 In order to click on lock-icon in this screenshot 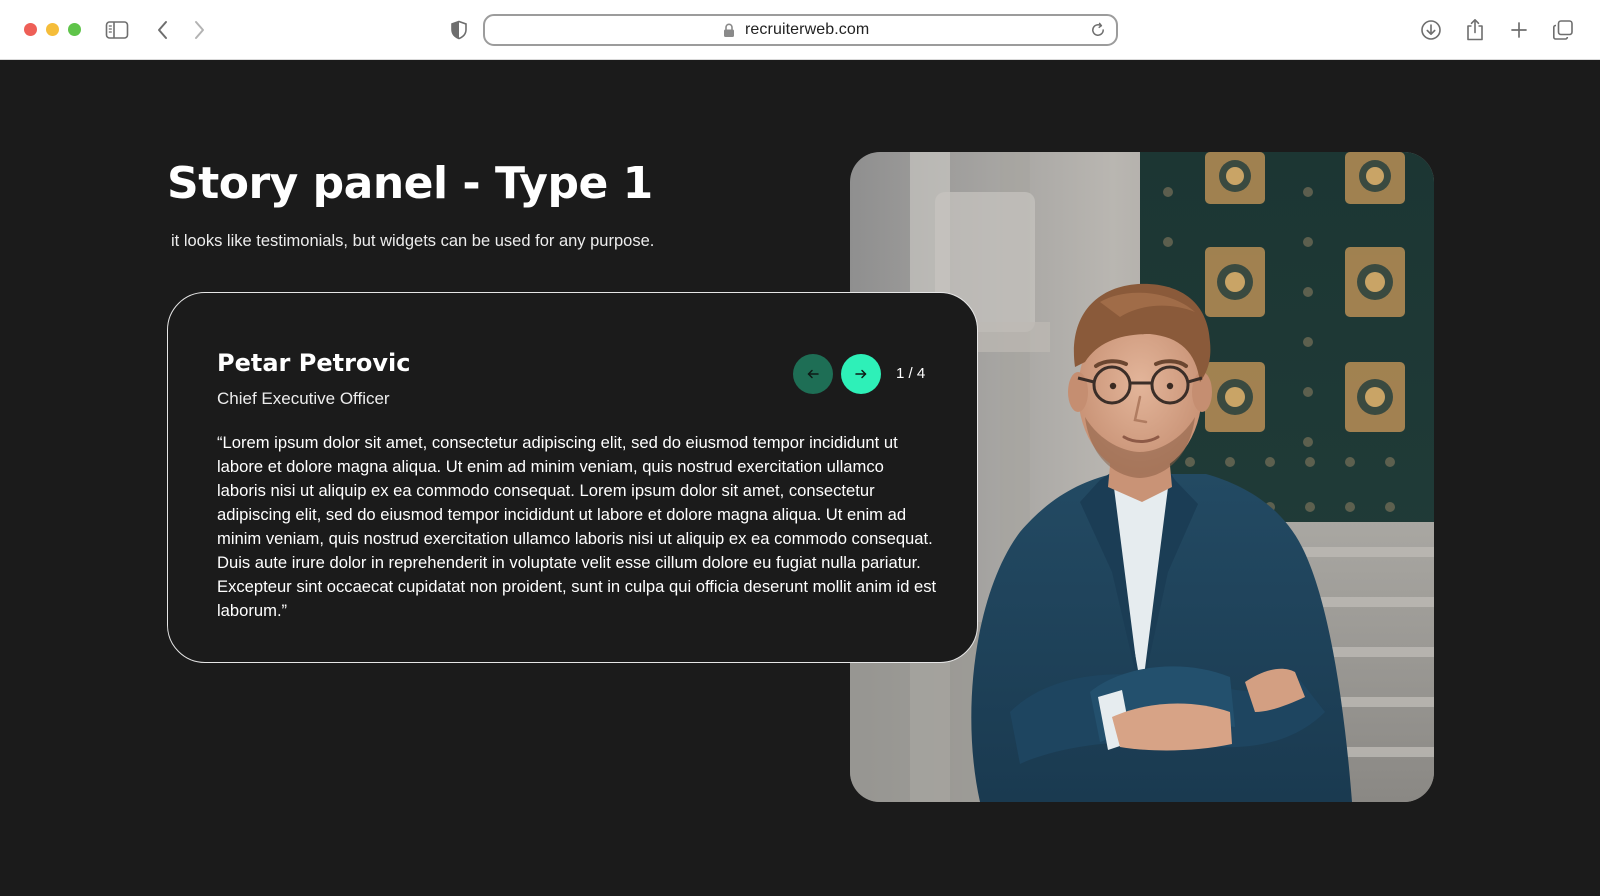, I will do `click(729, 33)`.